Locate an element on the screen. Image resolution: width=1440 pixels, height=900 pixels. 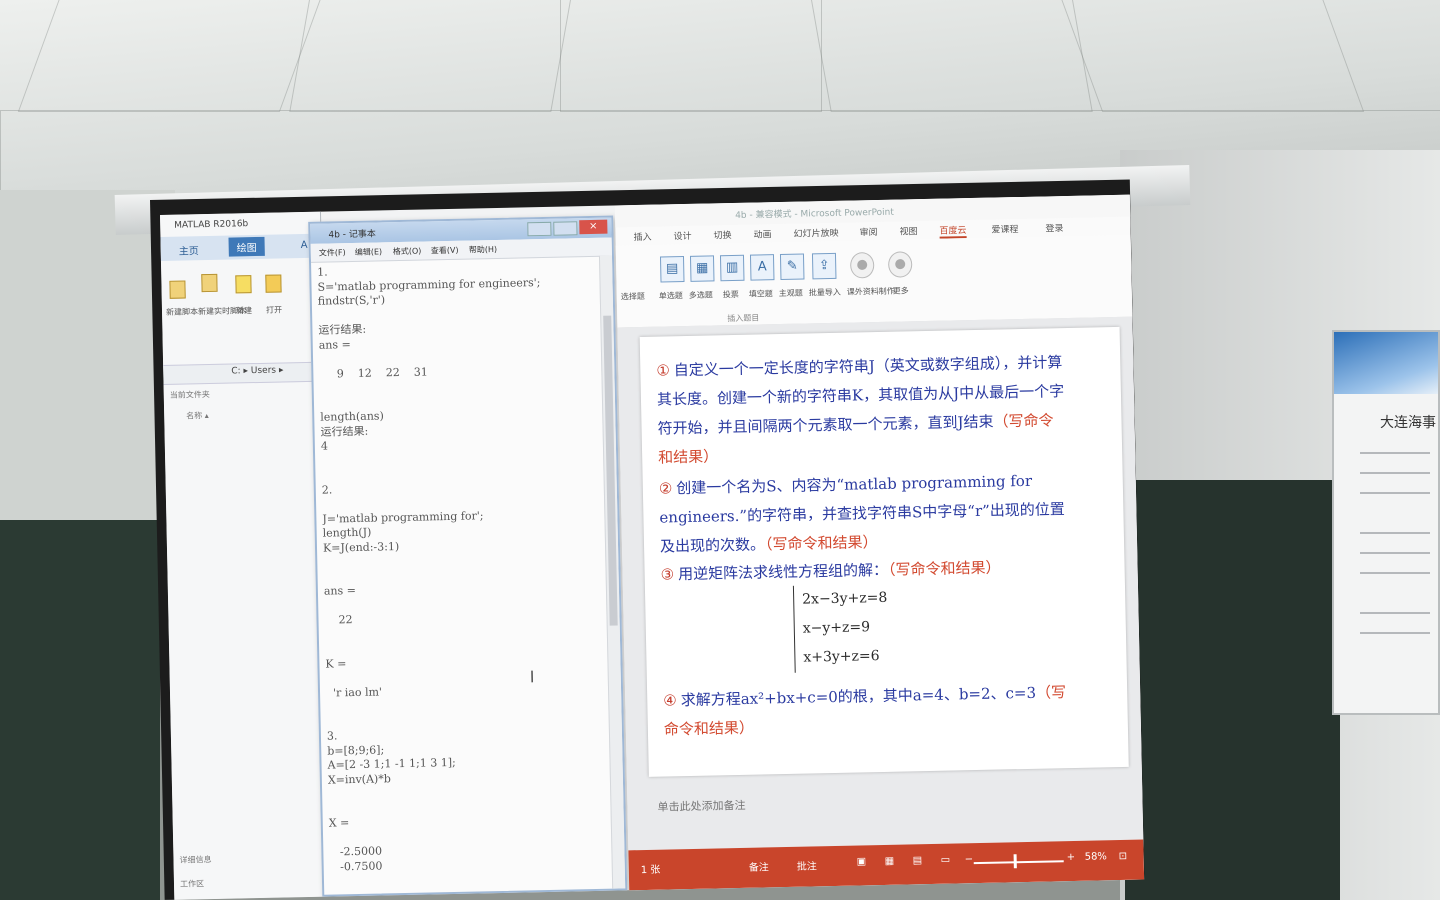
right-blackboard is located at coordinates (1232, 690).